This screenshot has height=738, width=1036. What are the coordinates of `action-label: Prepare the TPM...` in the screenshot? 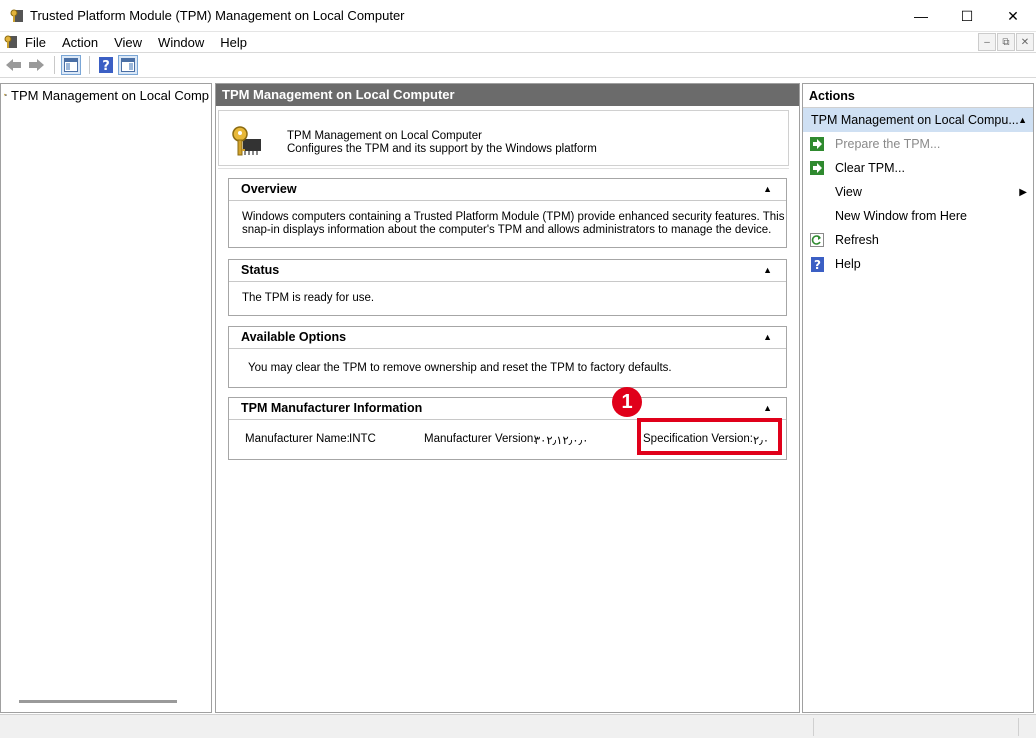 It's located at (888, 144).